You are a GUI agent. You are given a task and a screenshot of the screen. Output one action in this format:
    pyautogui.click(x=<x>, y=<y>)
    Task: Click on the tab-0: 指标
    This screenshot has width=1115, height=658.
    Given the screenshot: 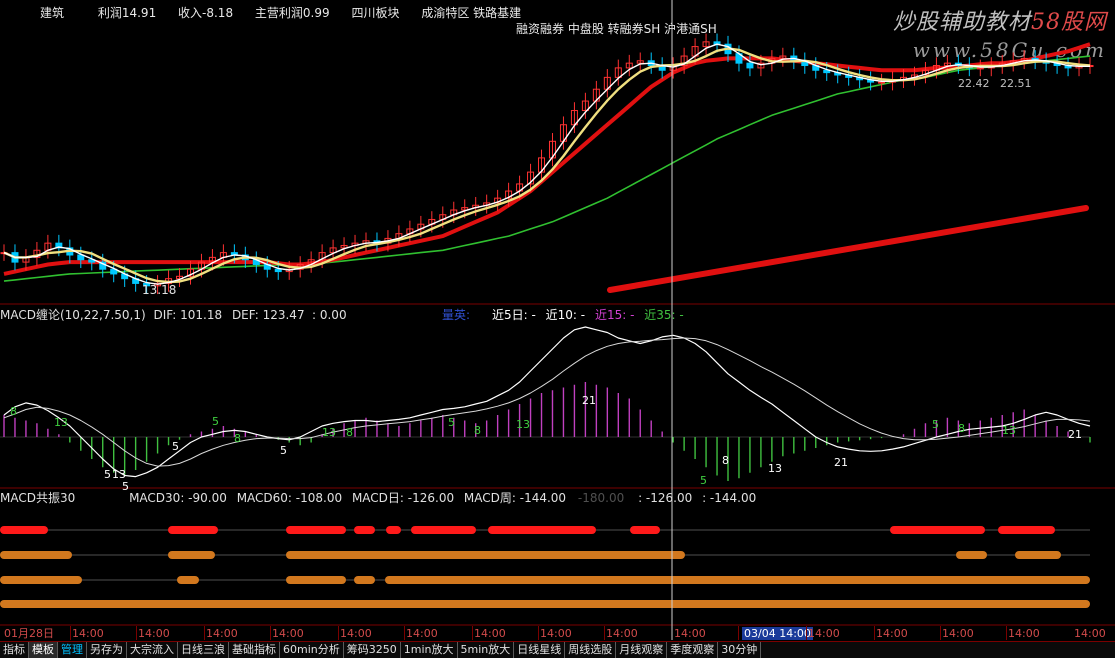 What is the action you would take?
    pyautogui.click(x=14, y=650)
    